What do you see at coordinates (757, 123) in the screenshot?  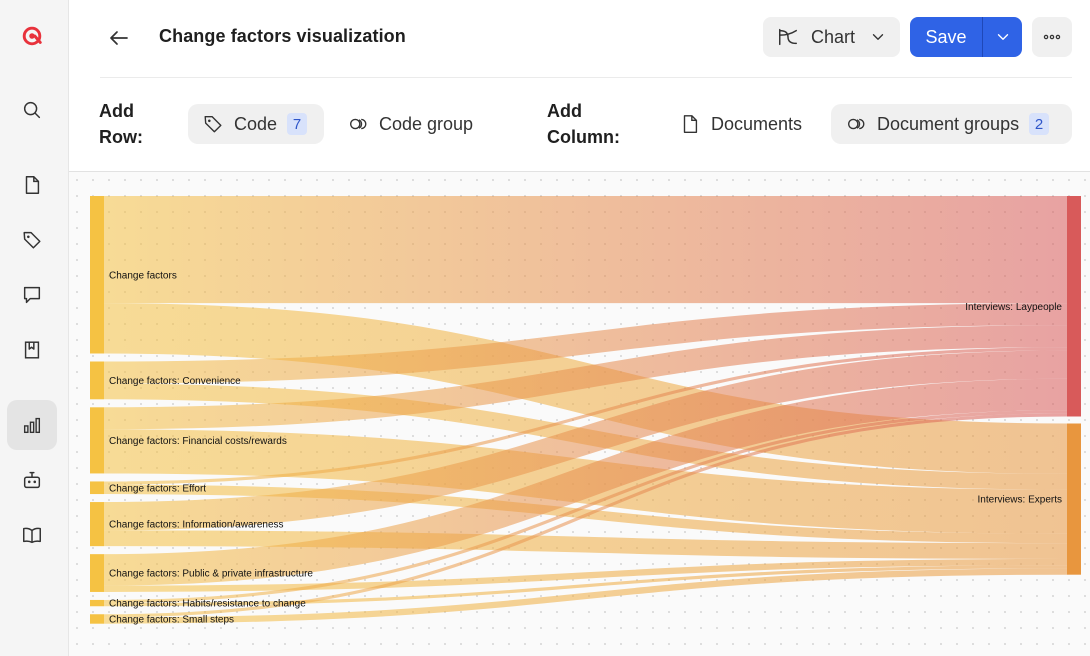 I see `column-option-documents-label: Documents` at bounding box center [757, 123].